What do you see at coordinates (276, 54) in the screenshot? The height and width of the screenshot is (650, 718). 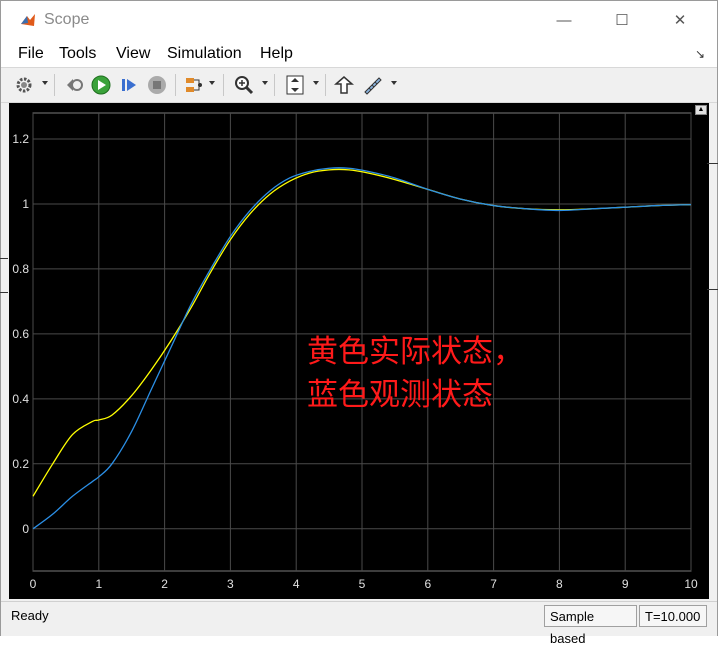 I see `menu-help: Help` at bounding box center [276, 54].